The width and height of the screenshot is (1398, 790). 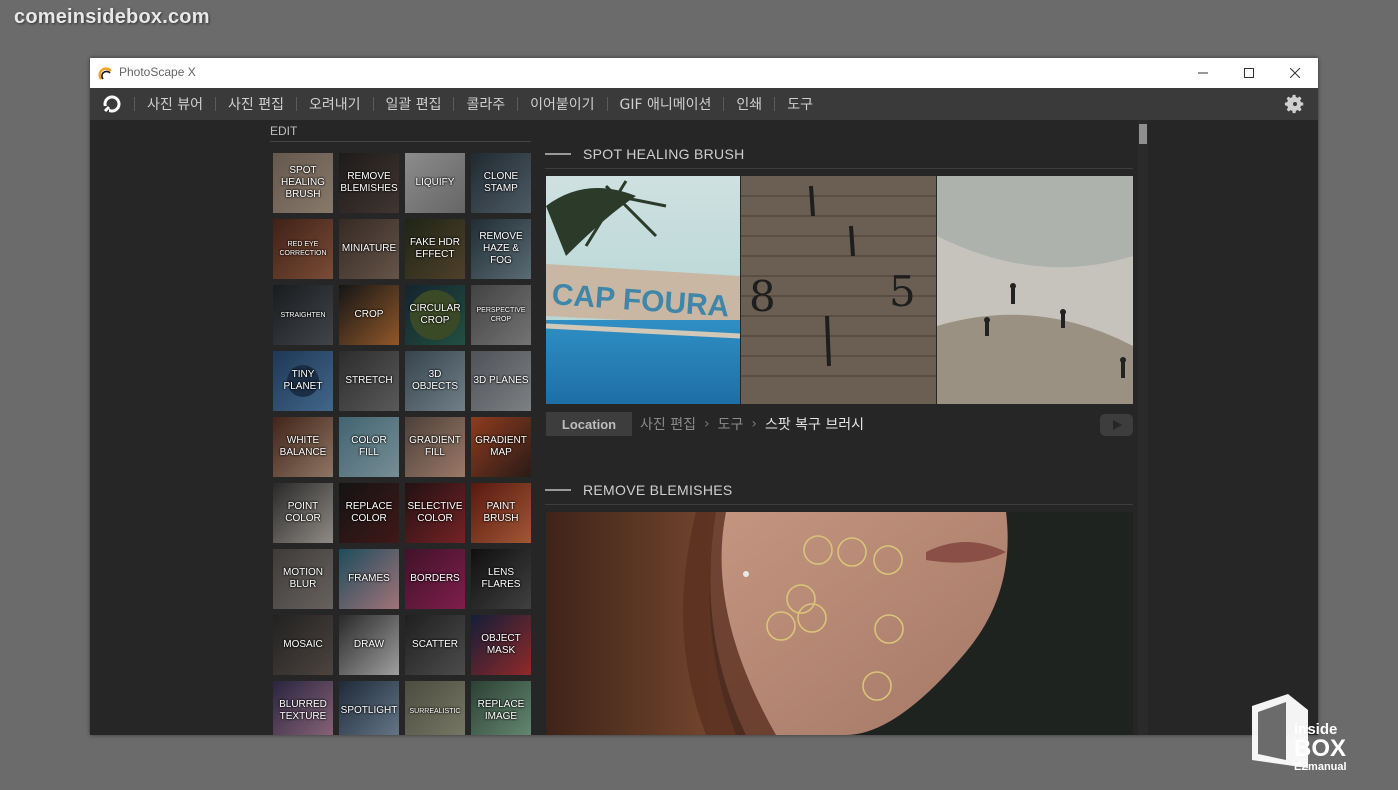 I want to click on tool-tile-surrealistic: SURREALISTIC, so click(x=435, y=708).